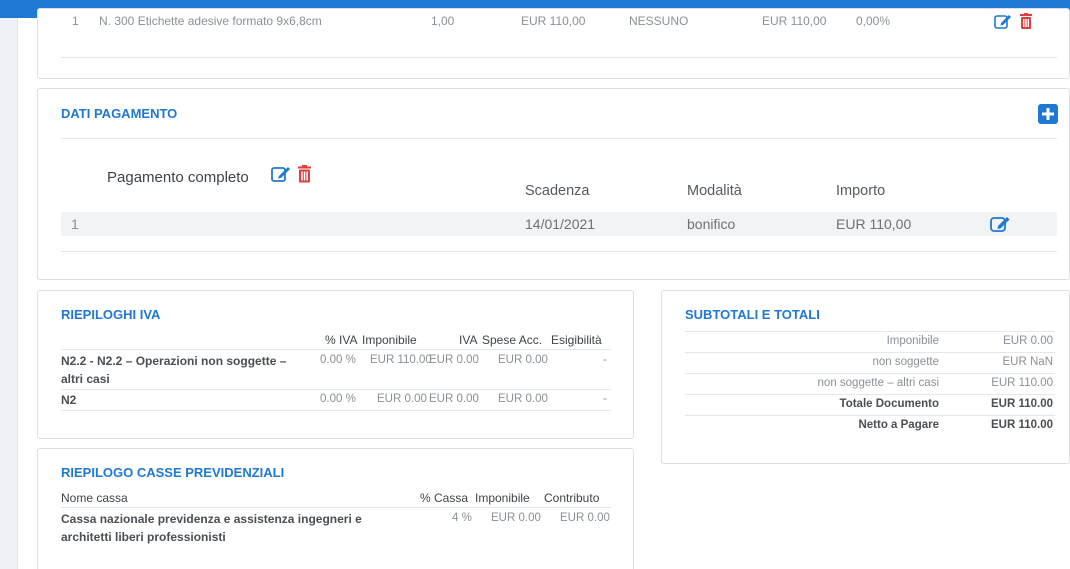 This screenshot has width=1070, height=569. I want to click on totals-label-altri-casi: non soggette – altri casi, so click(878, 383).